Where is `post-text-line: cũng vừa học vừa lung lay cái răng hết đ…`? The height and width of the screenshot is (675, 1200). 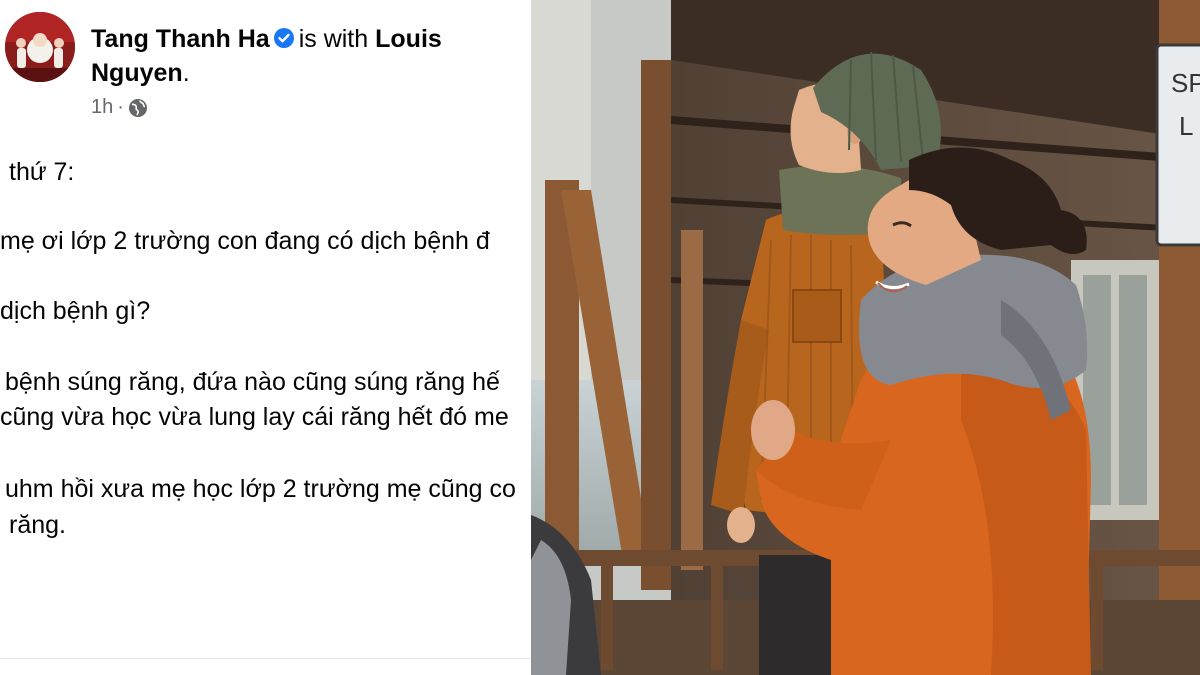 post-text-line: cũng vừa học vừa lung lay cái răng hết đ… is located at coordinates (254, 417).